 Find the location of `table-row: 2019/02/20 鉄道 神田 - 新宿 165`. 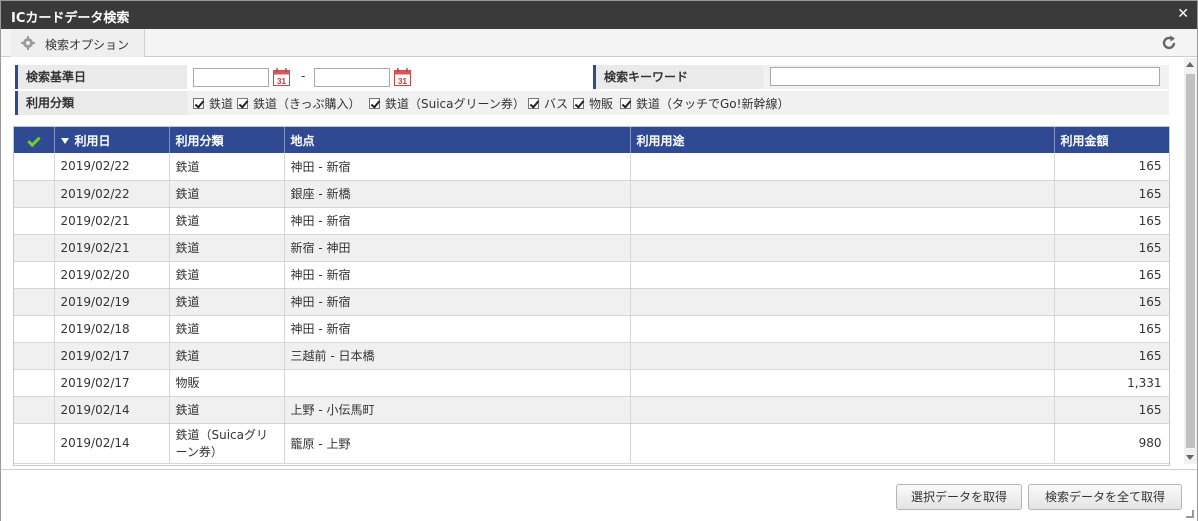

table-row: 2019/02/20 鉄道 神田 - 新宿 165 is located at coordinates (591, 275).